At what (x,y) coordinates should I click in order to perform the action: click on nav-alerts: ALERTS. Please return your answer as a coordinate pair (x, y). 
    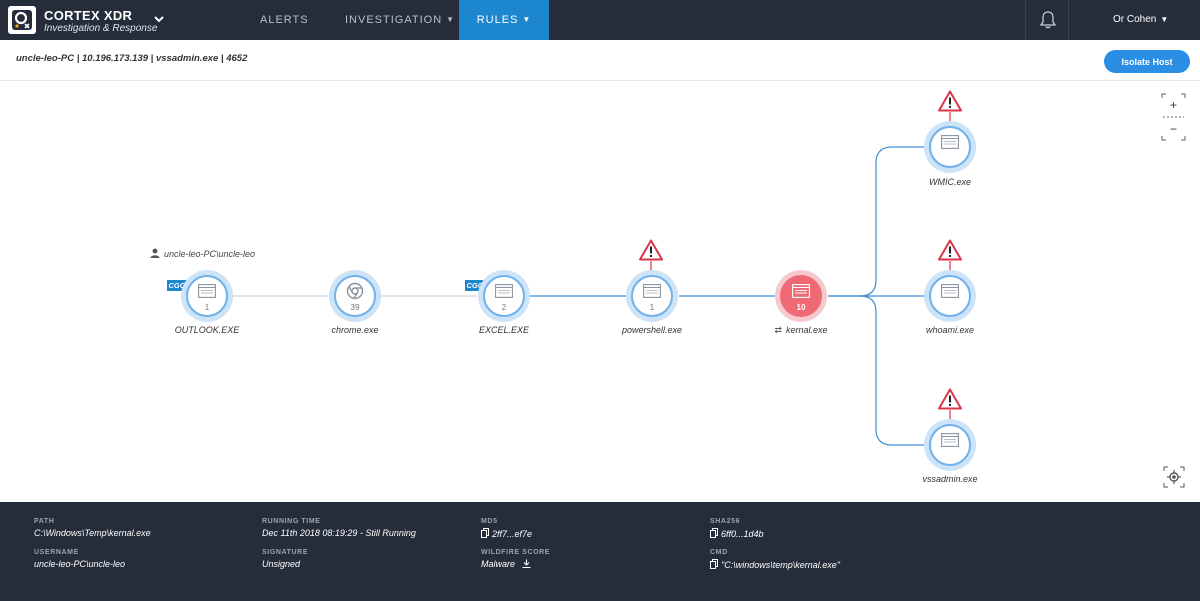
    Looking at the image, I should click on (284, 20).